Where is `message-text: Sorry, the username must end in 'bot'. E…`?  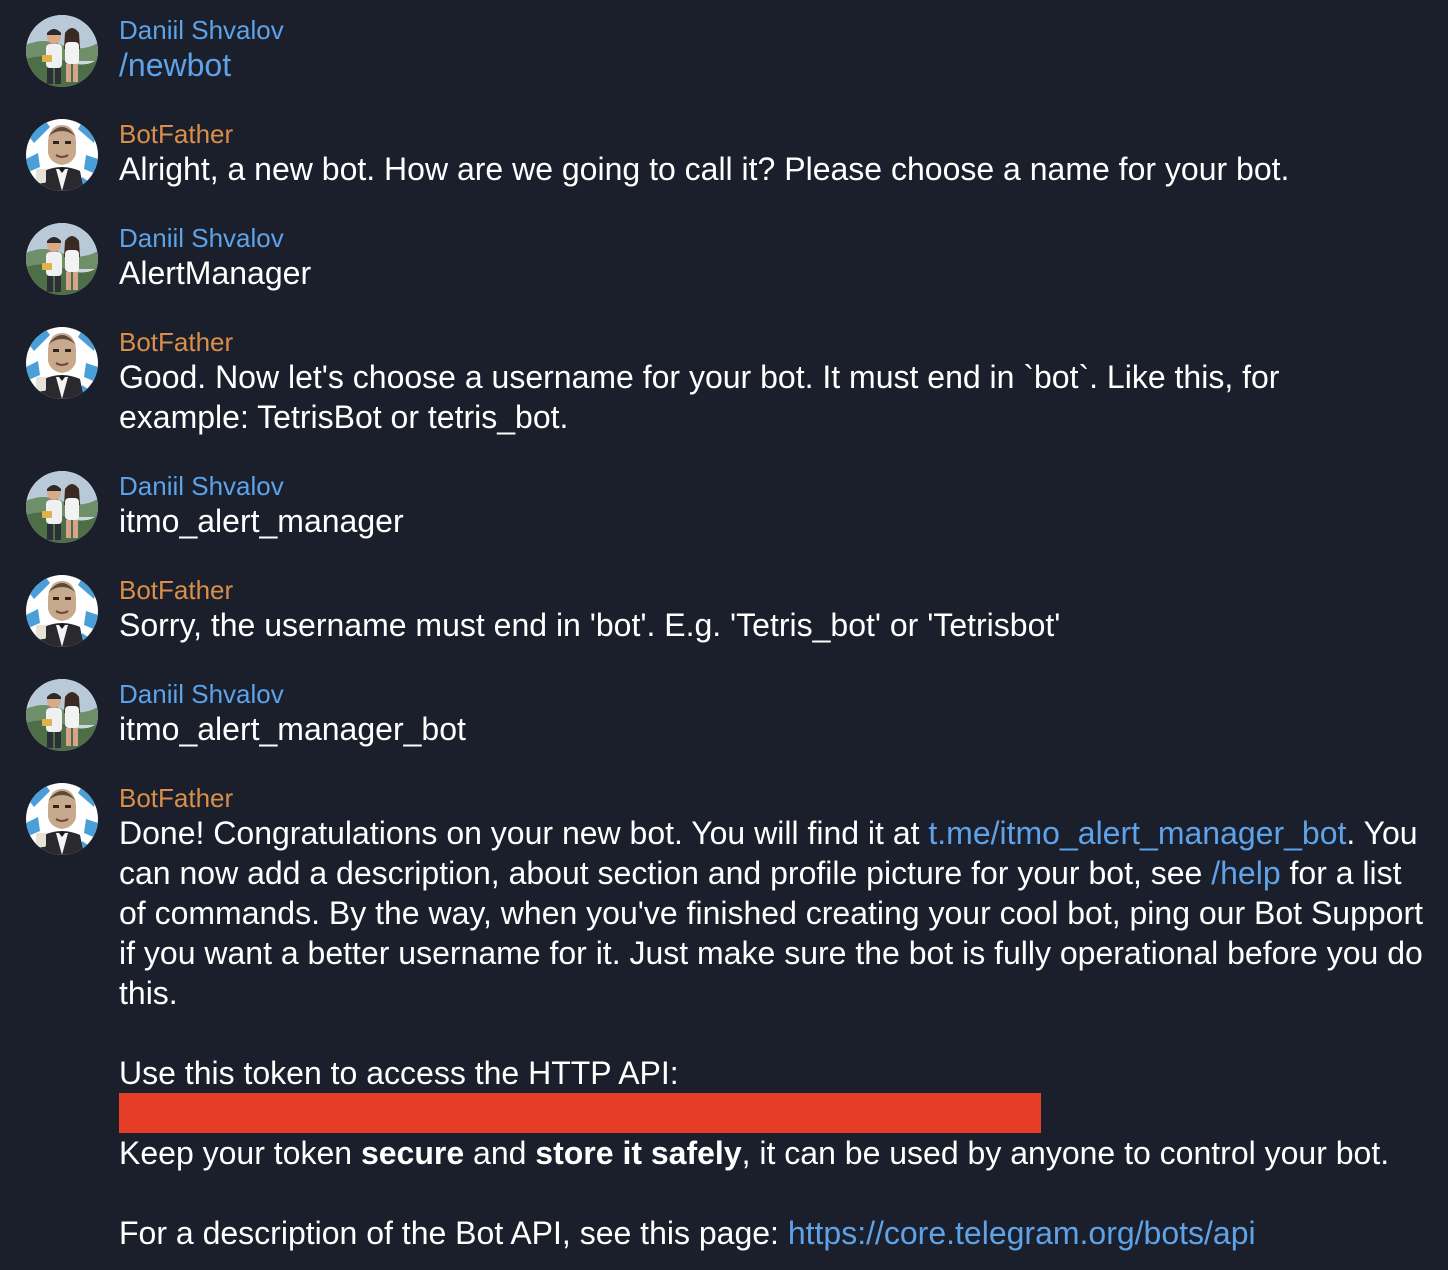
message-text: Sorry, the username must end in 'bot'. E… is located at coordinates (590, 625).